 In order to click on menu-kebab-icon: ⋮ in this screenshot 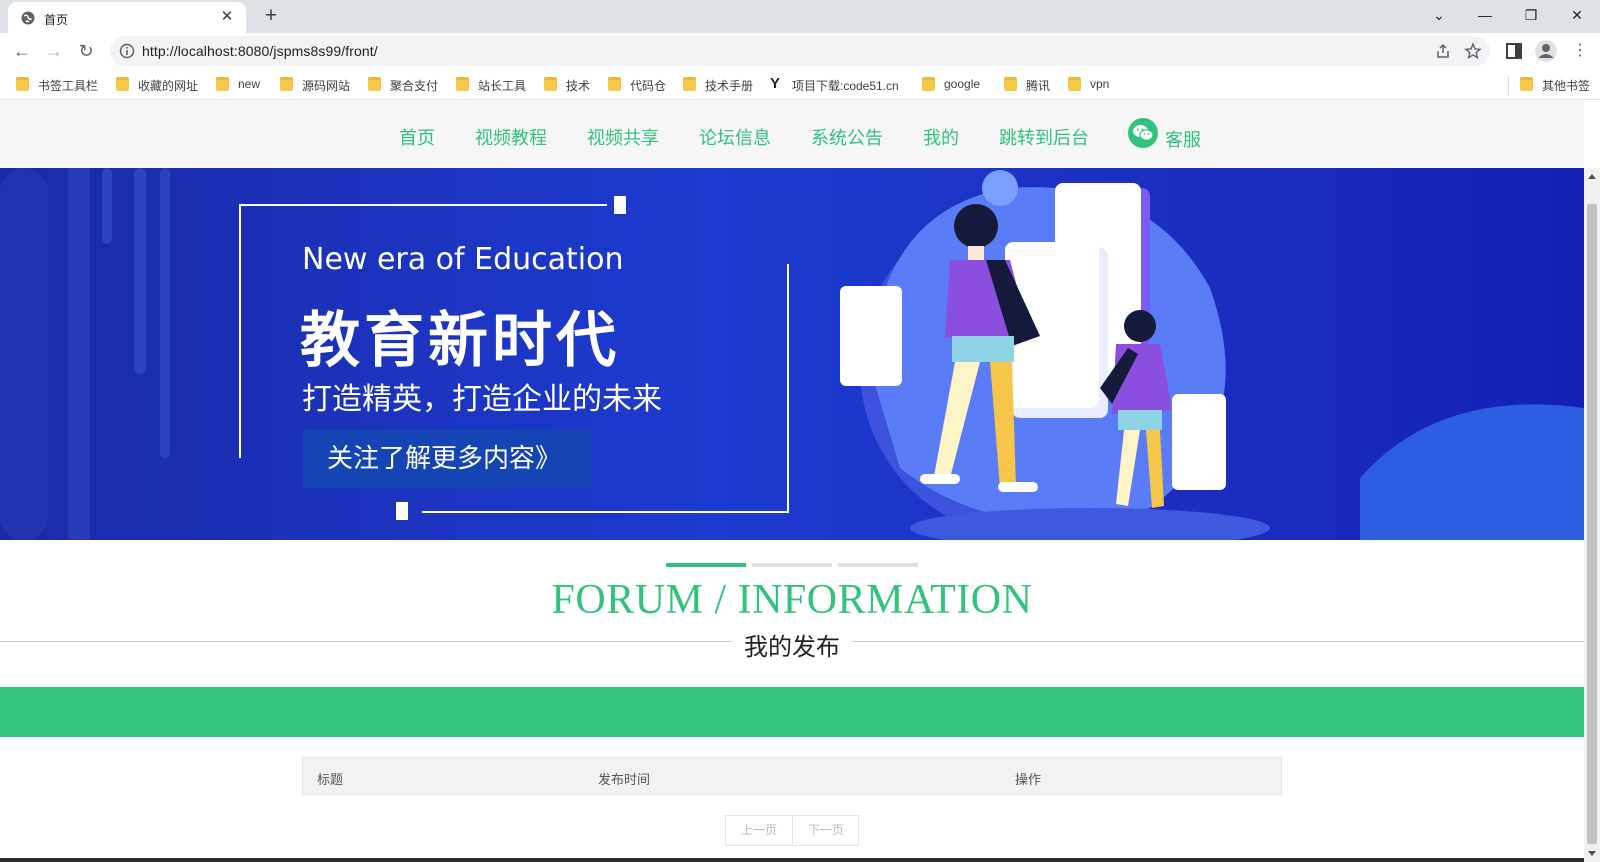, I will do `click(1580, 51)`.